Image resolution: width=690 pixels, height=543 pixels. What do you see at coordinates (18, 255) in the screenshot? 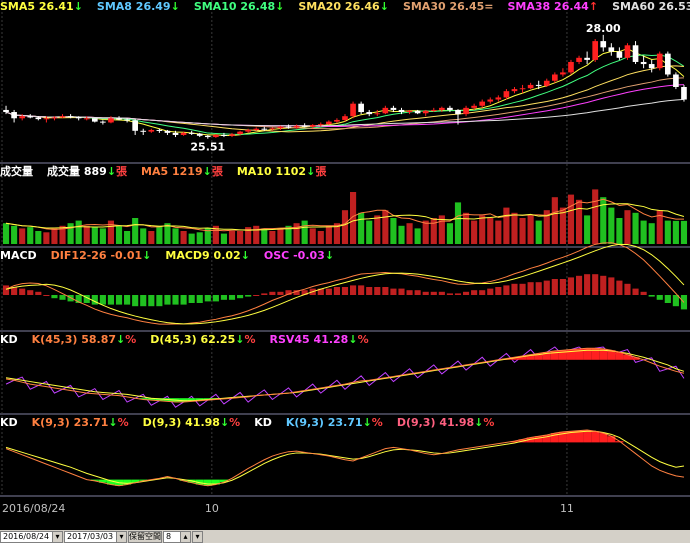
I see `legend-label: MACD` at bounding box center [18, 255].